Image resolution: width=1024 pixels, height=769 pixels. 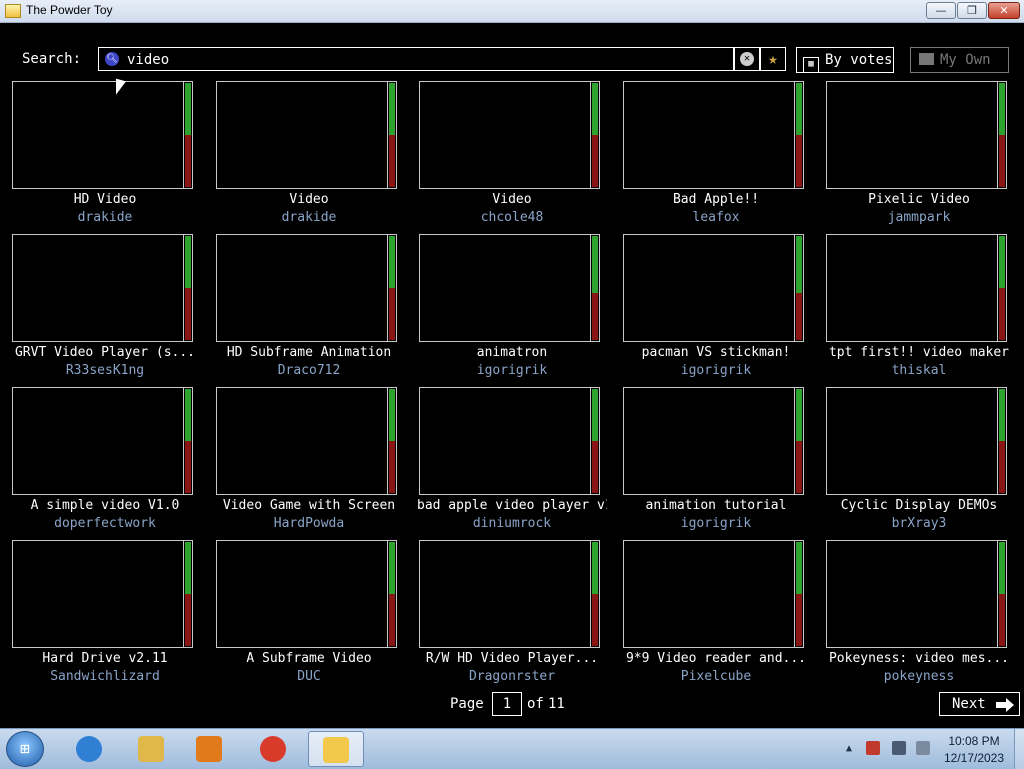 I want to click on clock: 10:08 PM 12/17/2023, so click(x=974, y=750).